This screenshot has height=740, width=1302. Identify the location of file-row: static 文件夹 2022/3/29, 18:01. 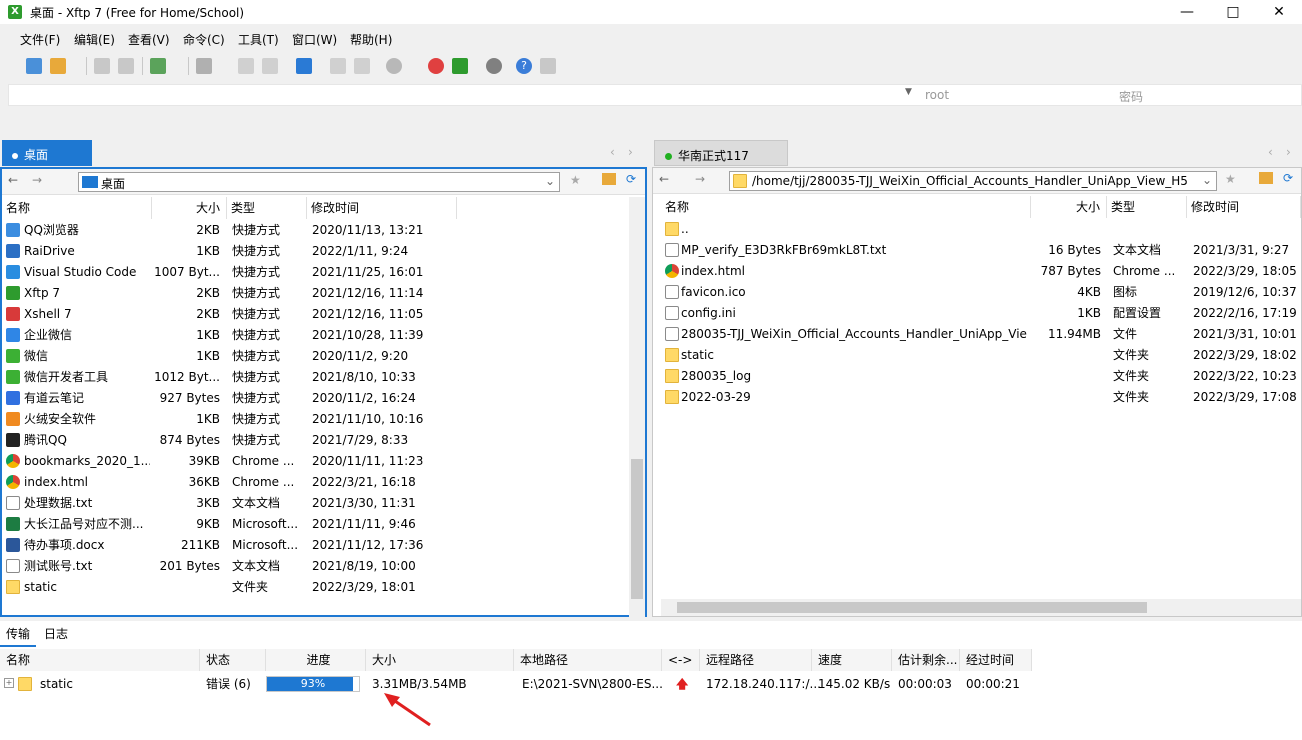
(315, 587).